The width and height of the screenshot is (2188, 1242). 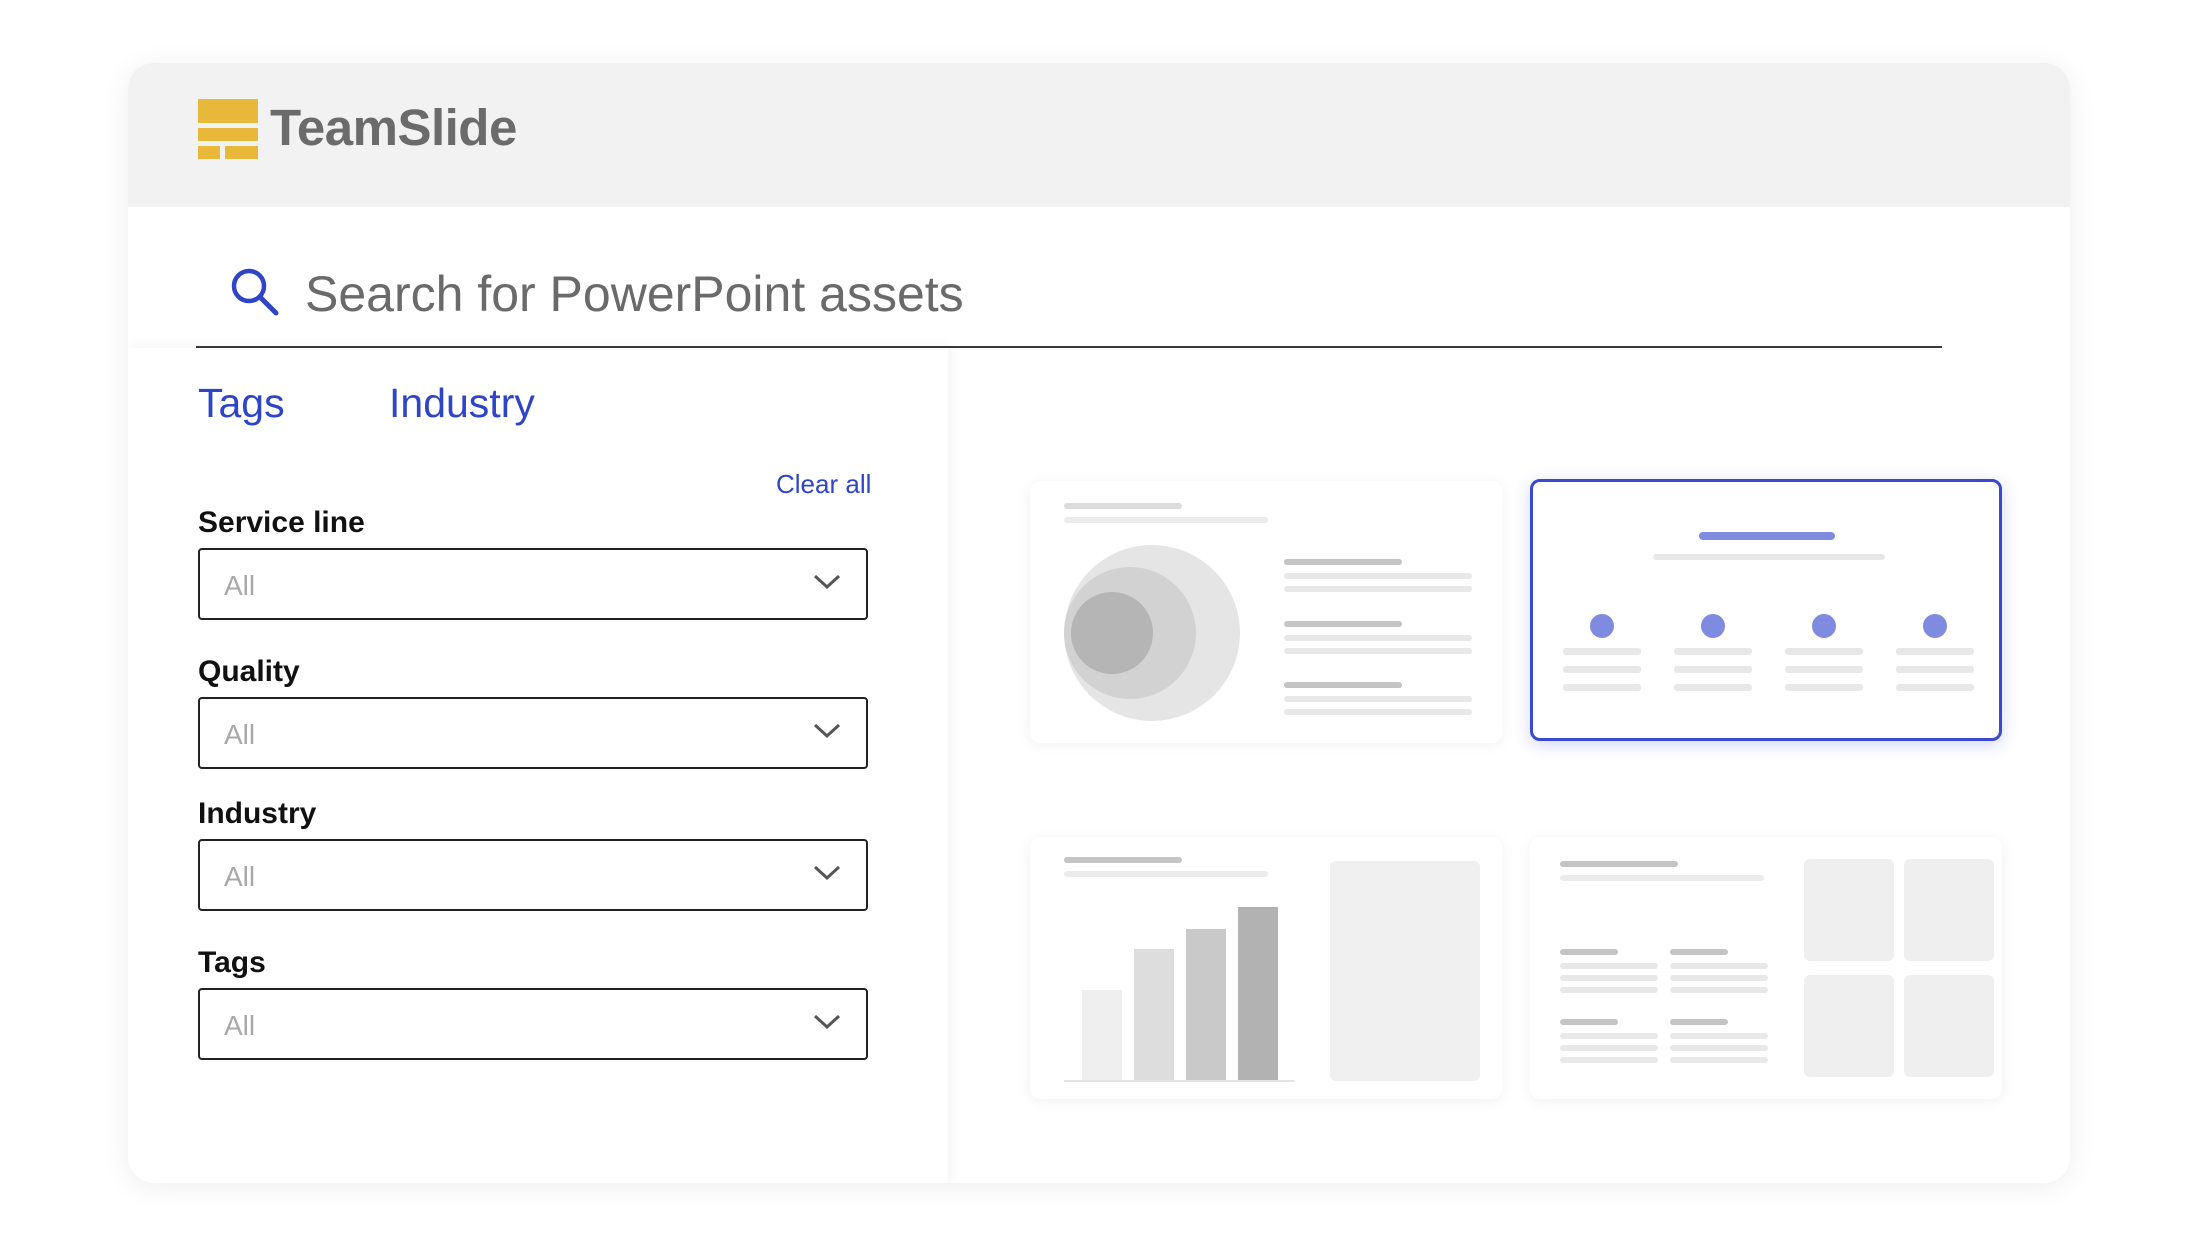 I want to click on teamslide-logo-icon, so click(x=228, y=129).